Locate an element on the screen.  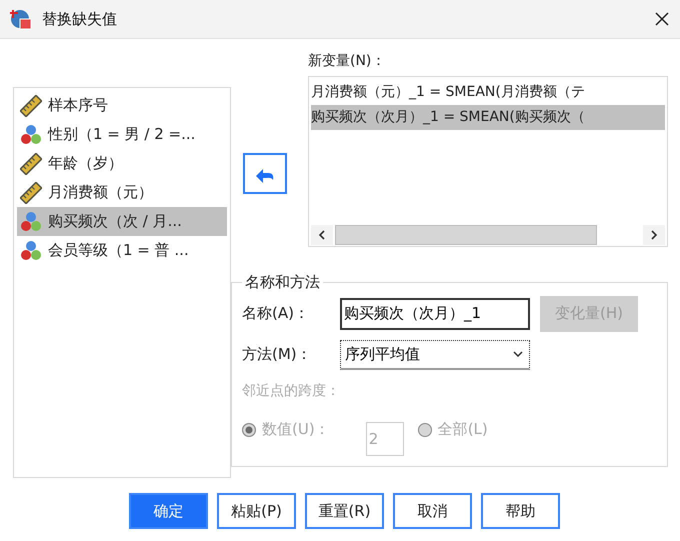
dialog-button: 帮助 is located at coordinates (520, 511).